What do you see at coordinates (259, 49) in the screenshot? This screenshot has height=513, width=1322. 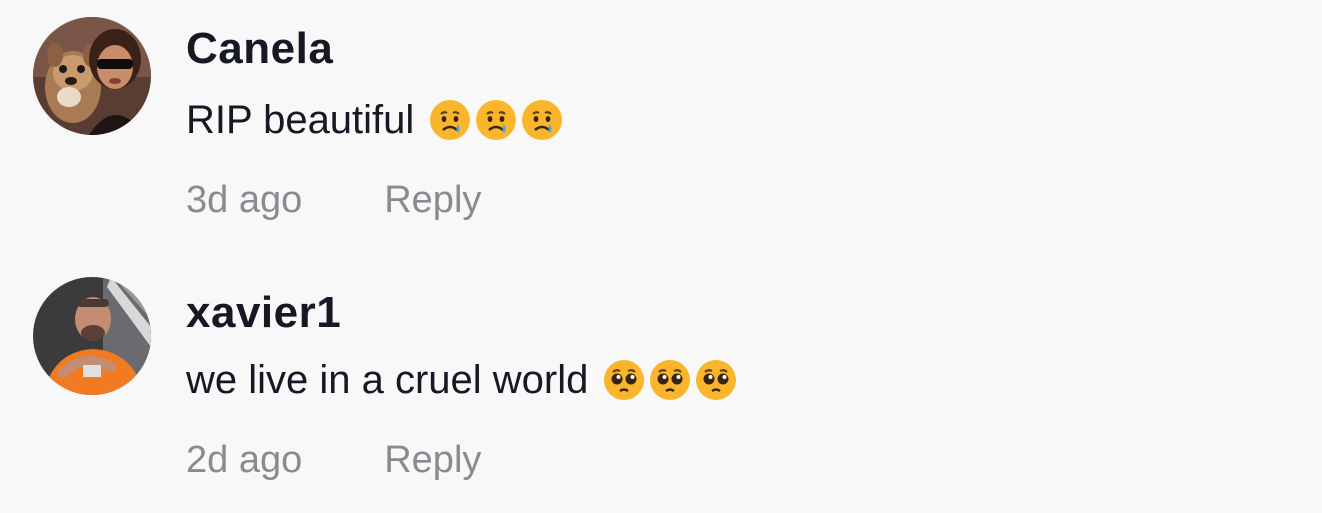 I see `username: Canela` at bounding box center [259, 49].